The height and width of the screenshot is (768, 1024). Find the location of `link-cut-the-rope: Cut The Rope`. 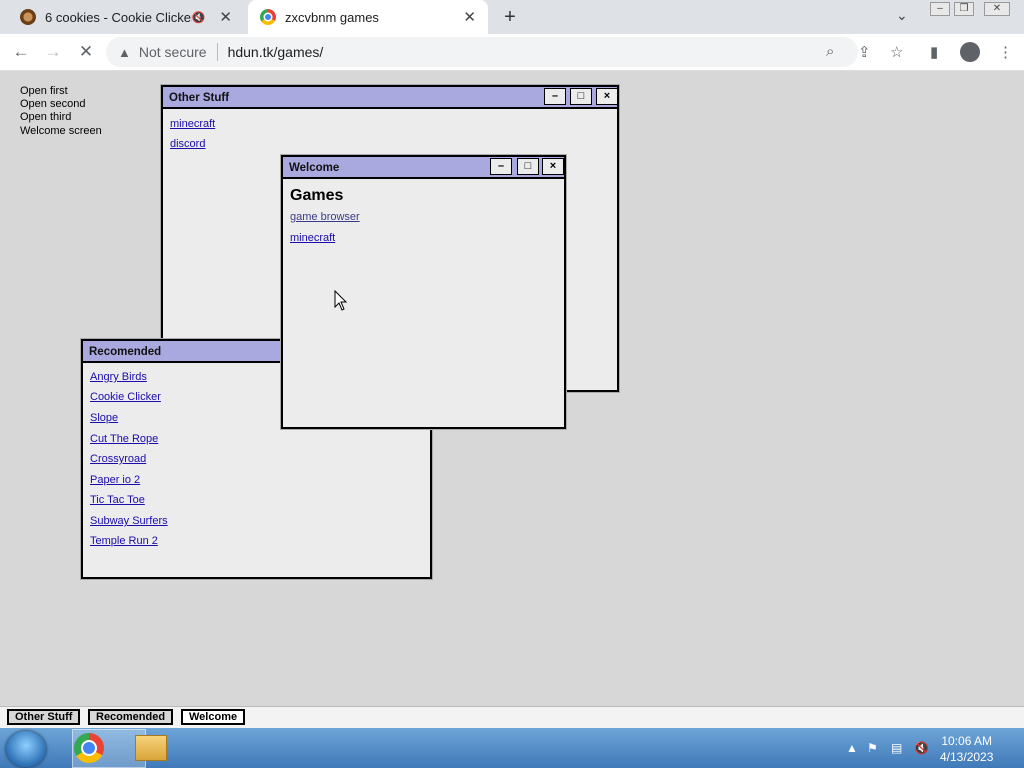

link-cut-the-rope: Cut The Rope is located at coordinates (124, 439).